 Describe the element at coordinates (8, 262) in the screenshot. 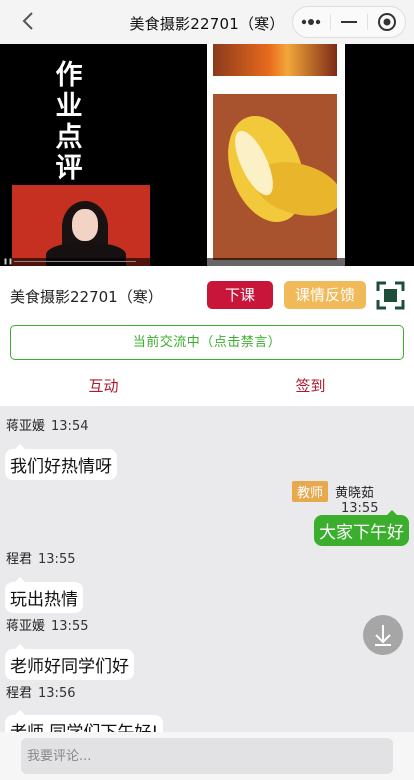

I see `pause-icon: ❚❚` at that location.